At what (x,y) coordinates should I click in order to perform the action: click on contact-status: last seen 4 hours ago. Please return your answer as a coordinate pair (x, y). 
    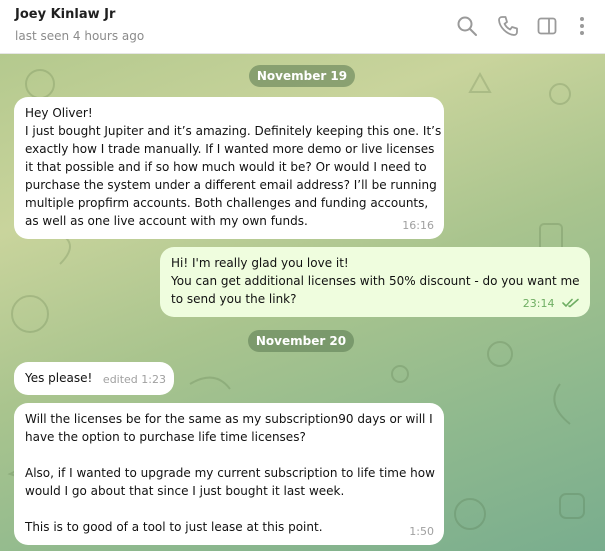
    Looking at the image, I should click on (80, 36).